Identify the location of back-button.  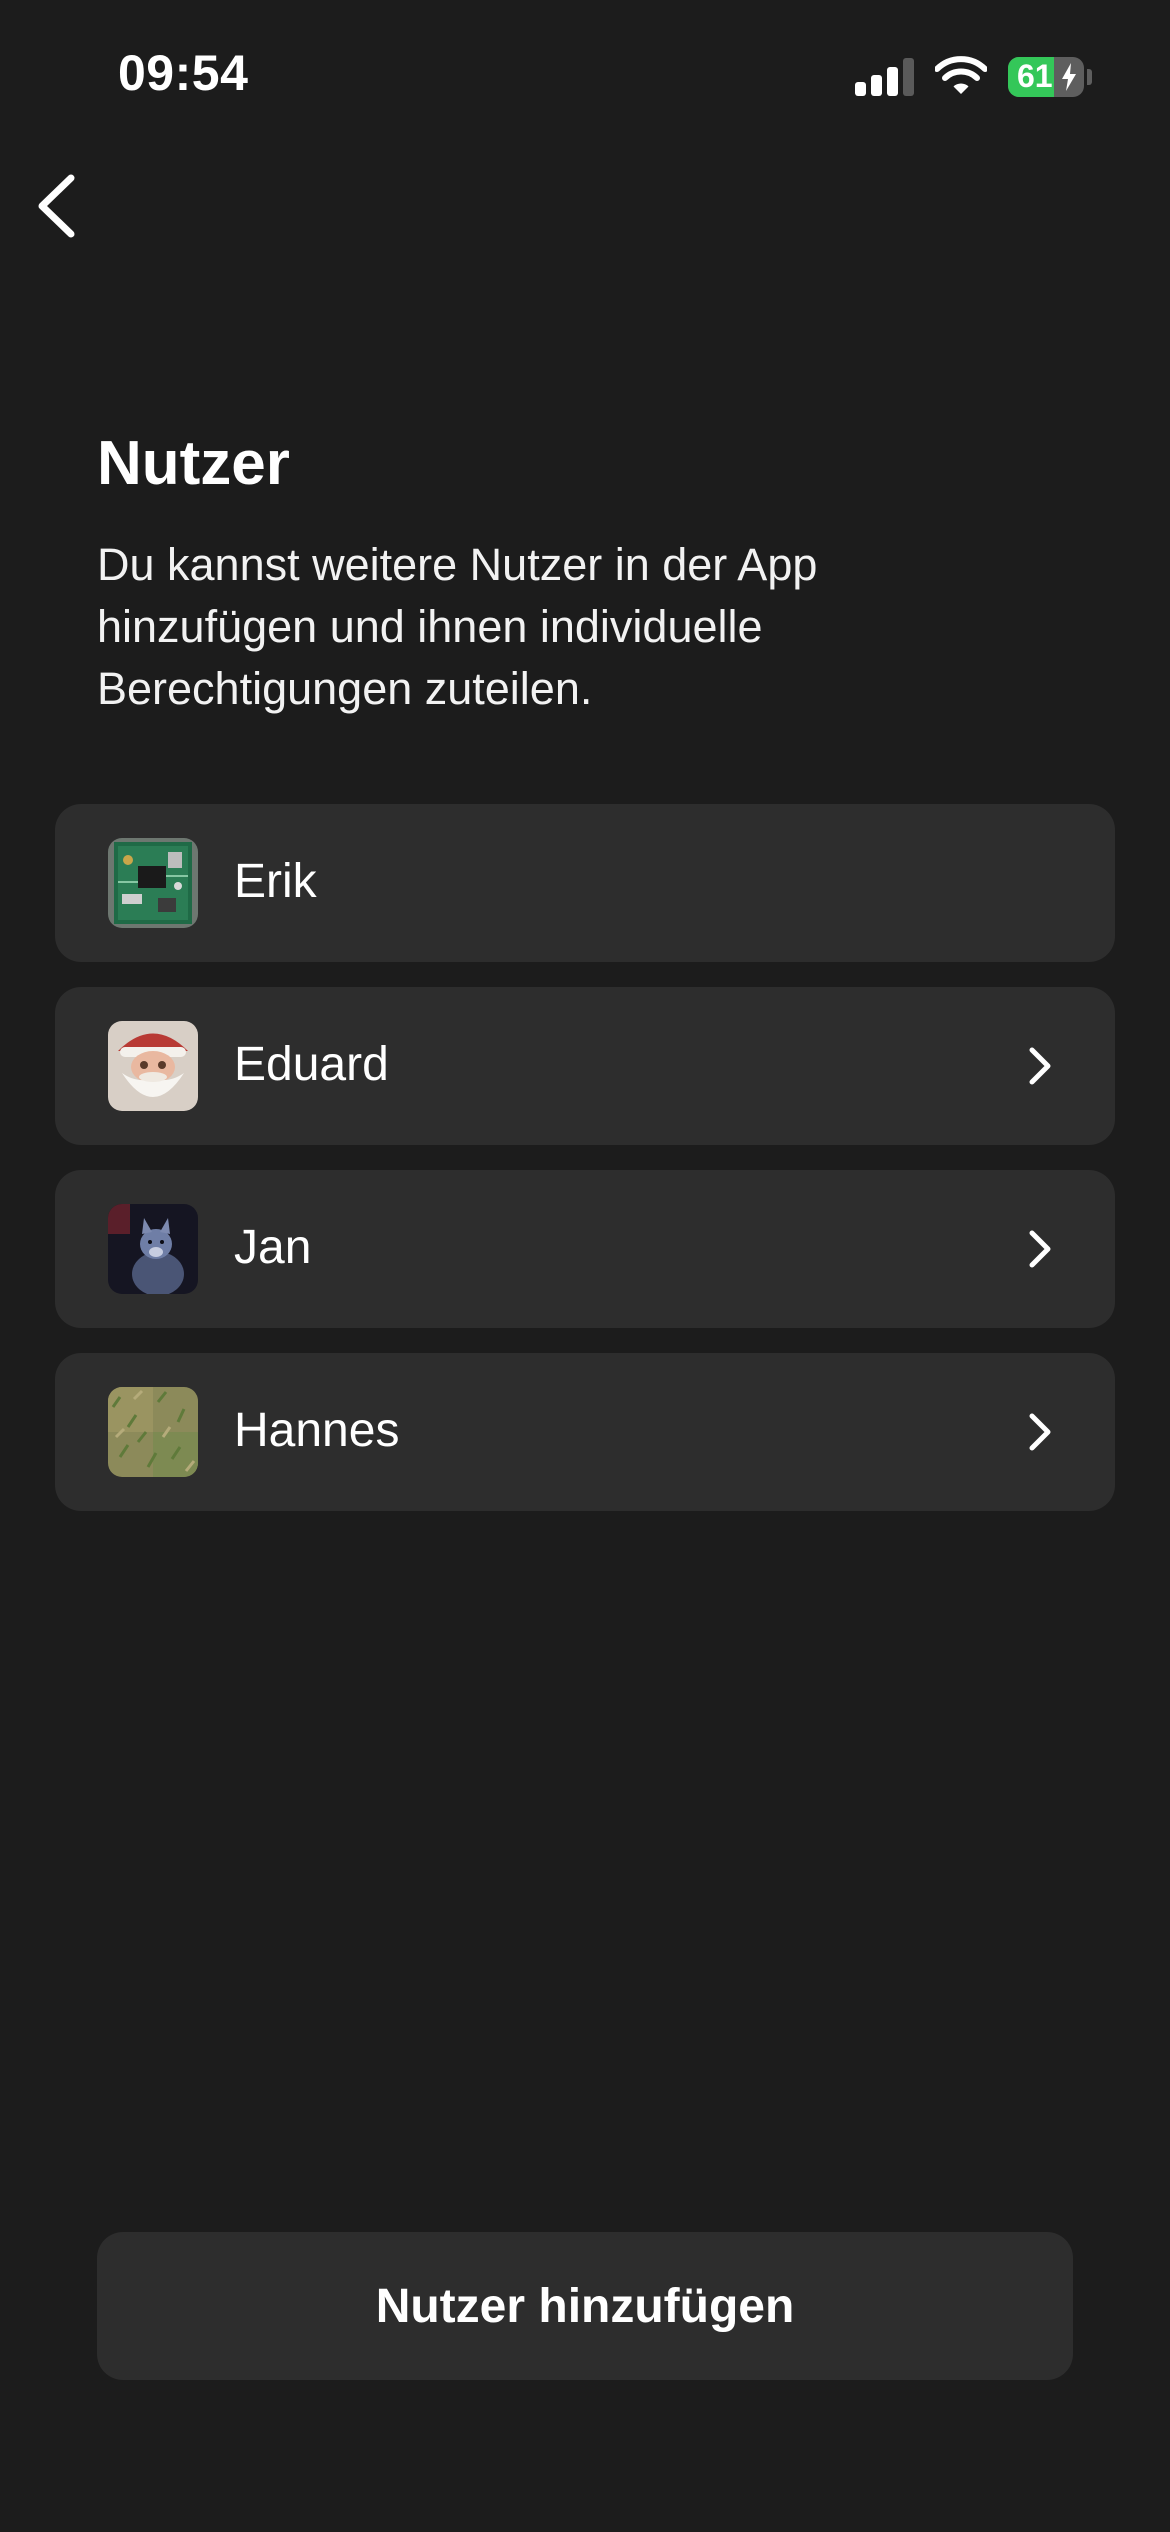
(61, 206).